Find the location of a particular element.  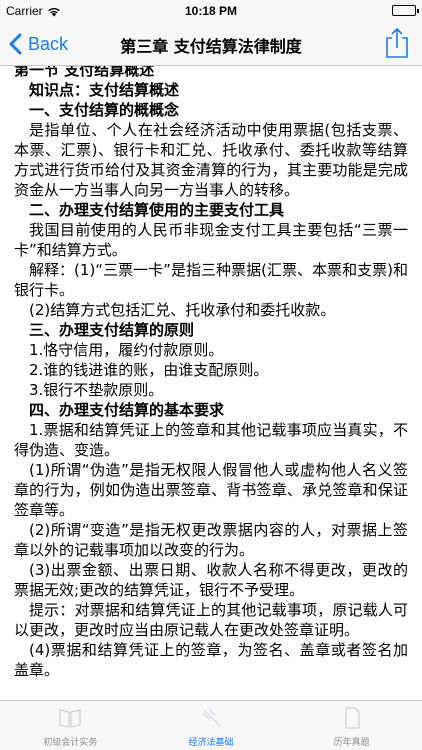

tab-label: 历年真题 is located at coordinates (351, 743).